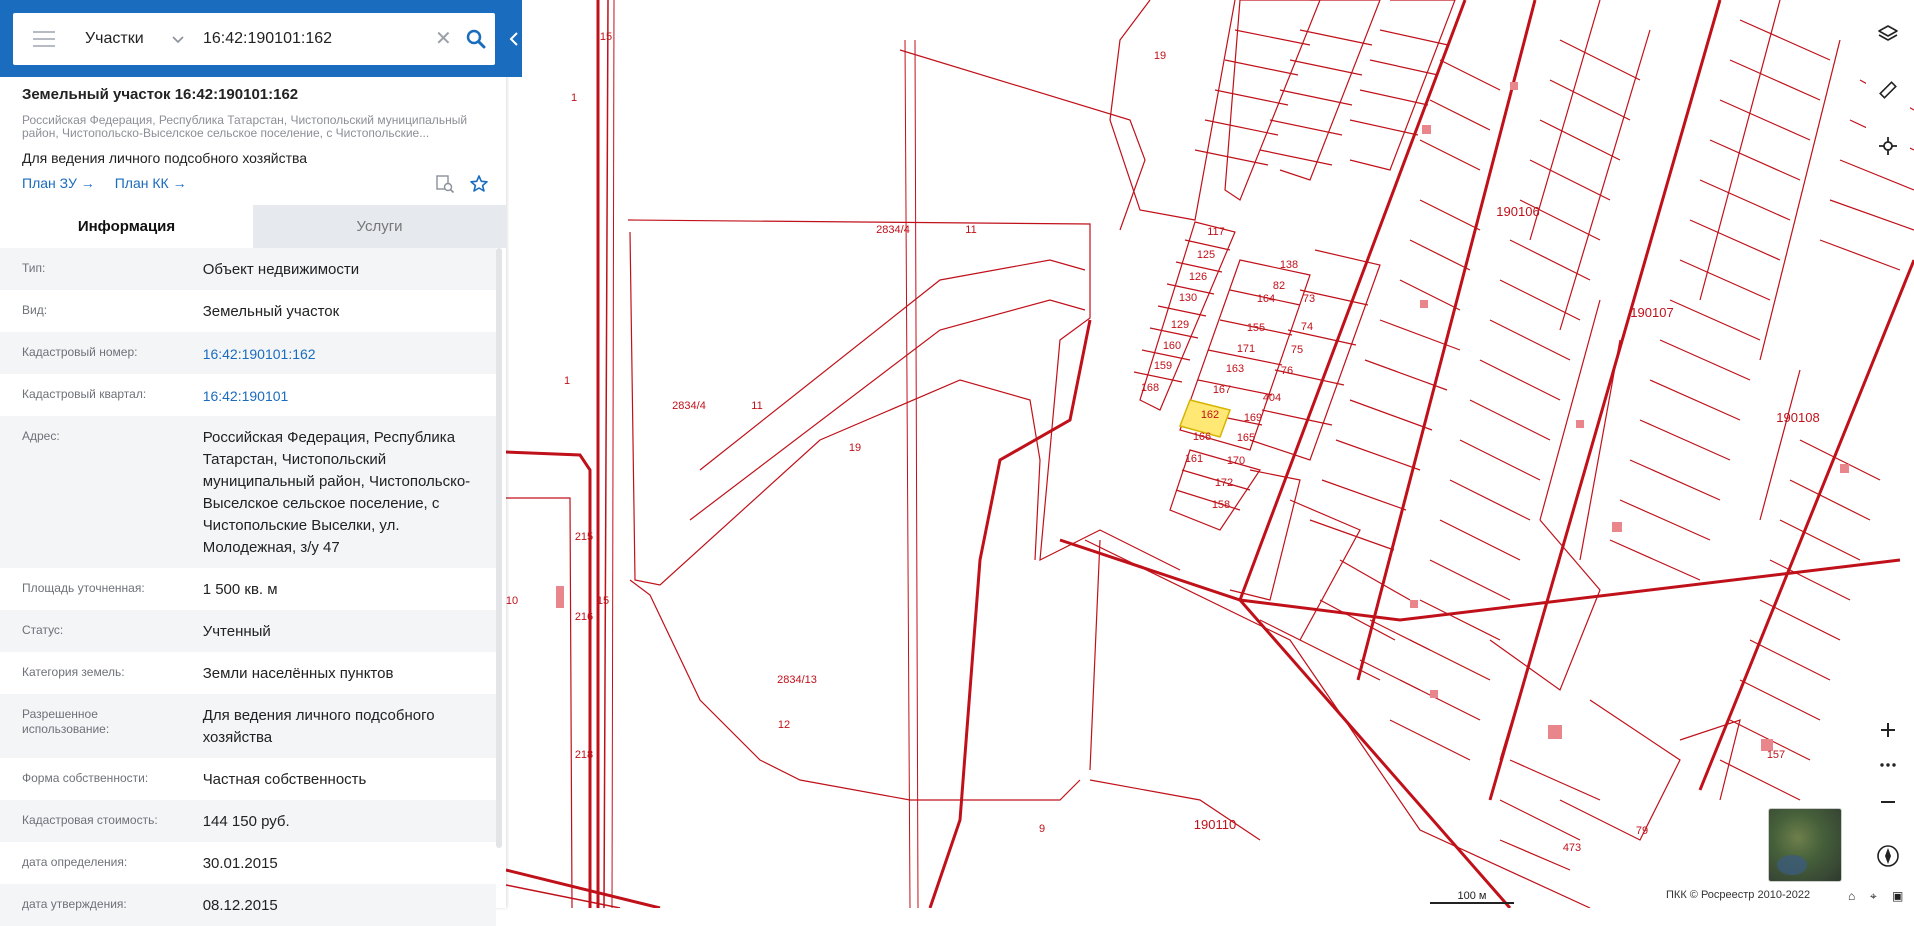 The height and width of the screenshot is (926, 1914). What do you see at coordinates (84, 394) in the screenshot?
I see `property-label: Кадастровый квартал:` at bounding box center [84, 394].